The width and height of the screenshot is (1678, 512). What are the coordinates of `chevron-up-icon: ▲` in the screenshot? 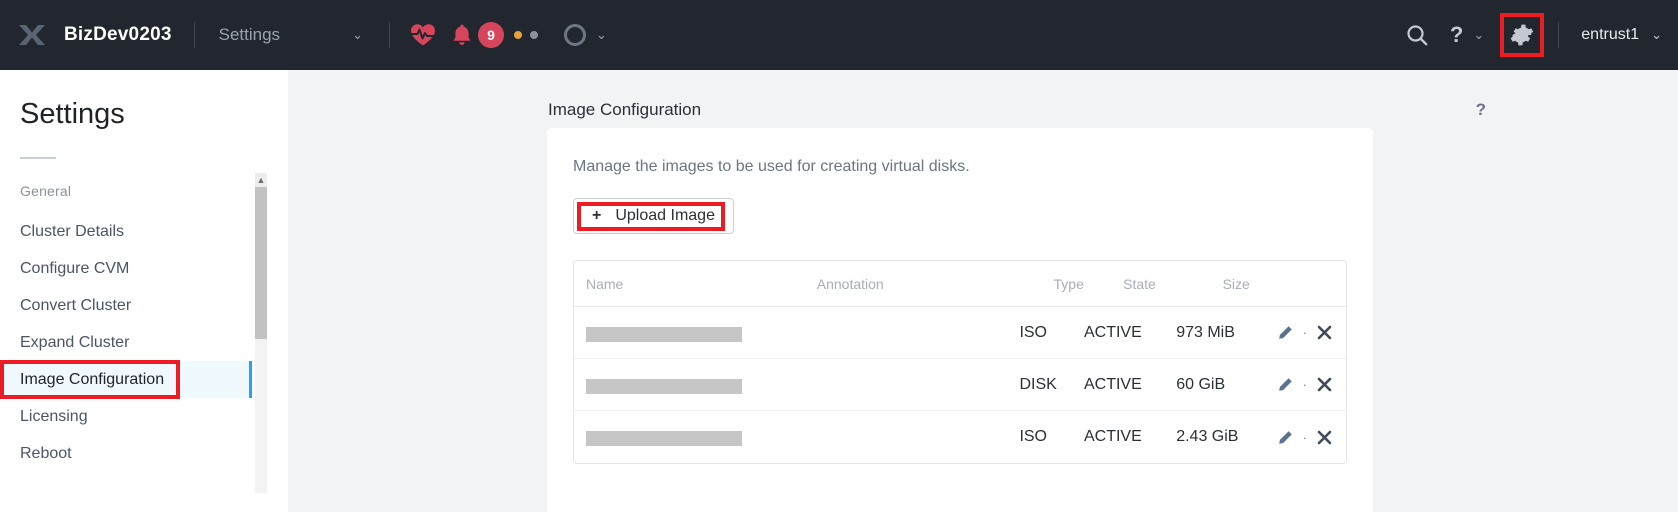 It's located at (261, 180).